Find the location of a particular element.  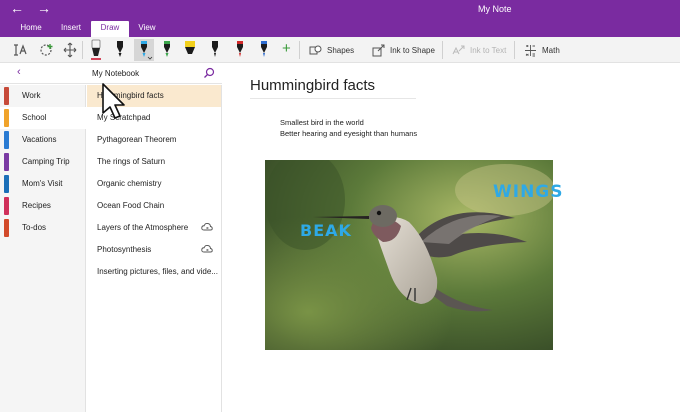

shapes-button: Shapes is located at coordinates (331, 50).